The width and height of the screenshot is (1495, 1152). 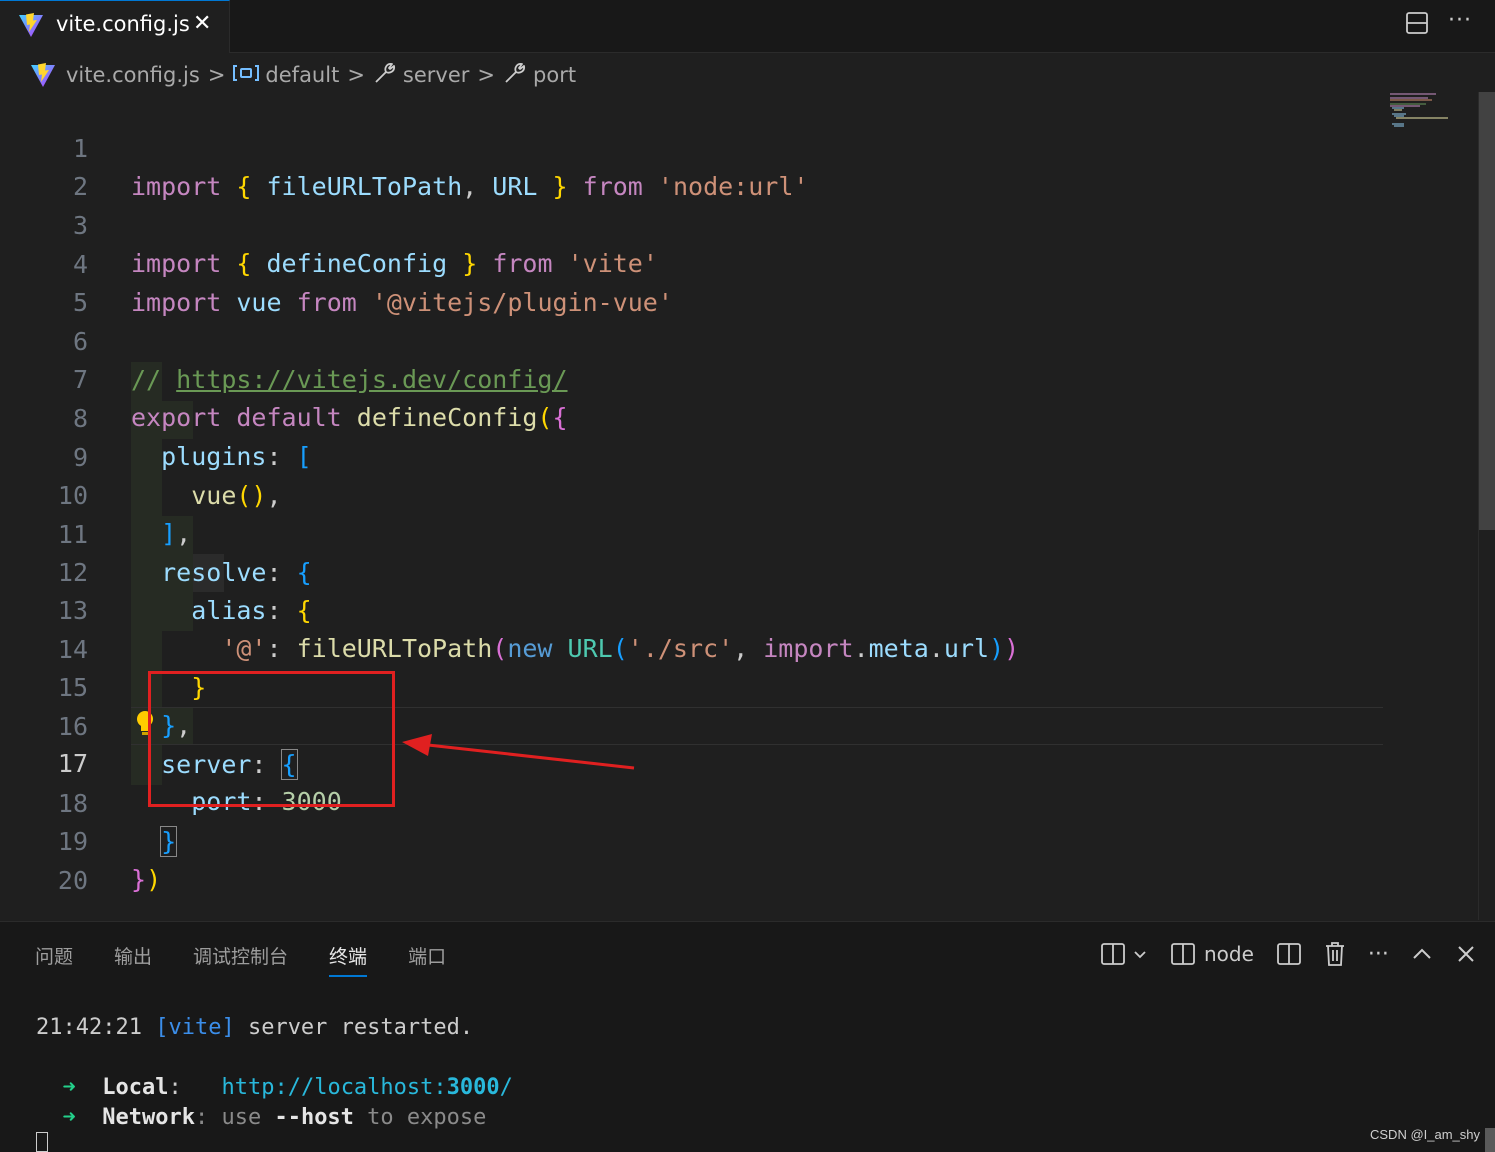 I want to click on code-line: 3 import { defineConfig } from 'vite', so click(x=365, y=244).